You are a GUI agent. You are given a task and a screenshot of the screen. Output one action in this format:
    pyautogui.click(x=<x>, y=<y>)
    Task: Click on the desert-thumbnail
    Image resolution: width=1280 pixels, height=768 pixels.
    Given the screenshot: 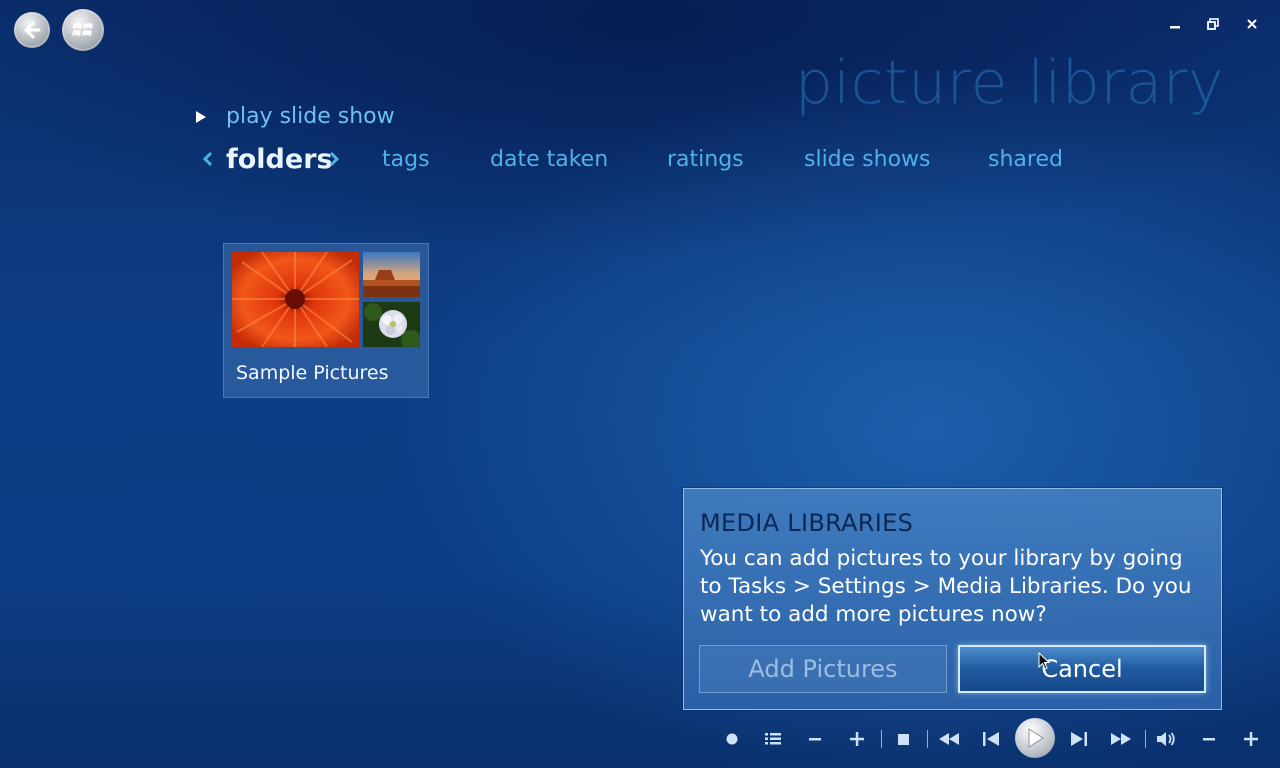 What is the action you would take?
    pyautogui.click(x=391, y=274)
    